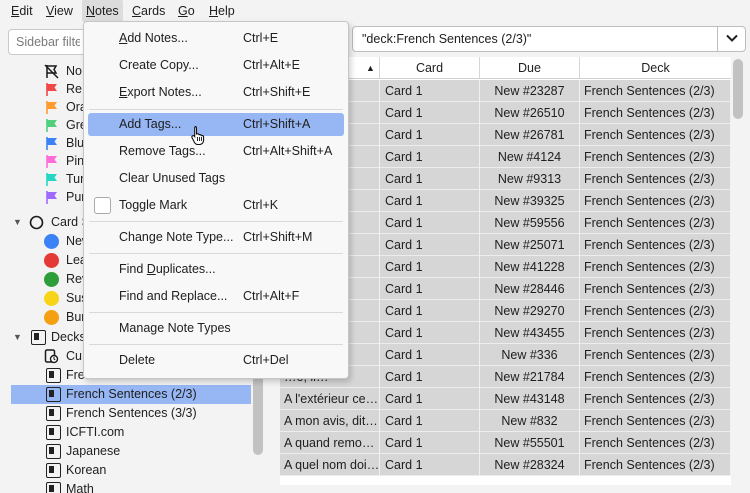  I want to click on chevron-down-icon, so click(732, 38).